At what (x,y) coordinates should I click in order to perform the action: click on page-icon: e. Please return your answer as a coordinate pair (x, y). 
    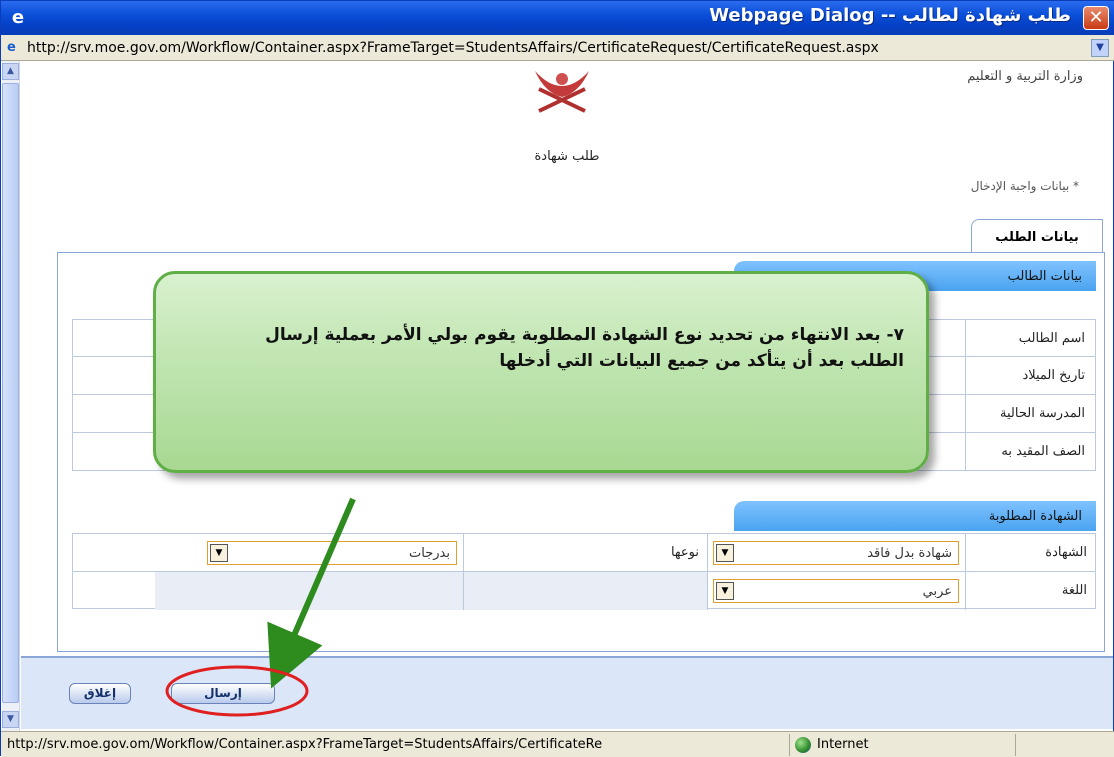
    Looking at the image, I should click on (11, 47).